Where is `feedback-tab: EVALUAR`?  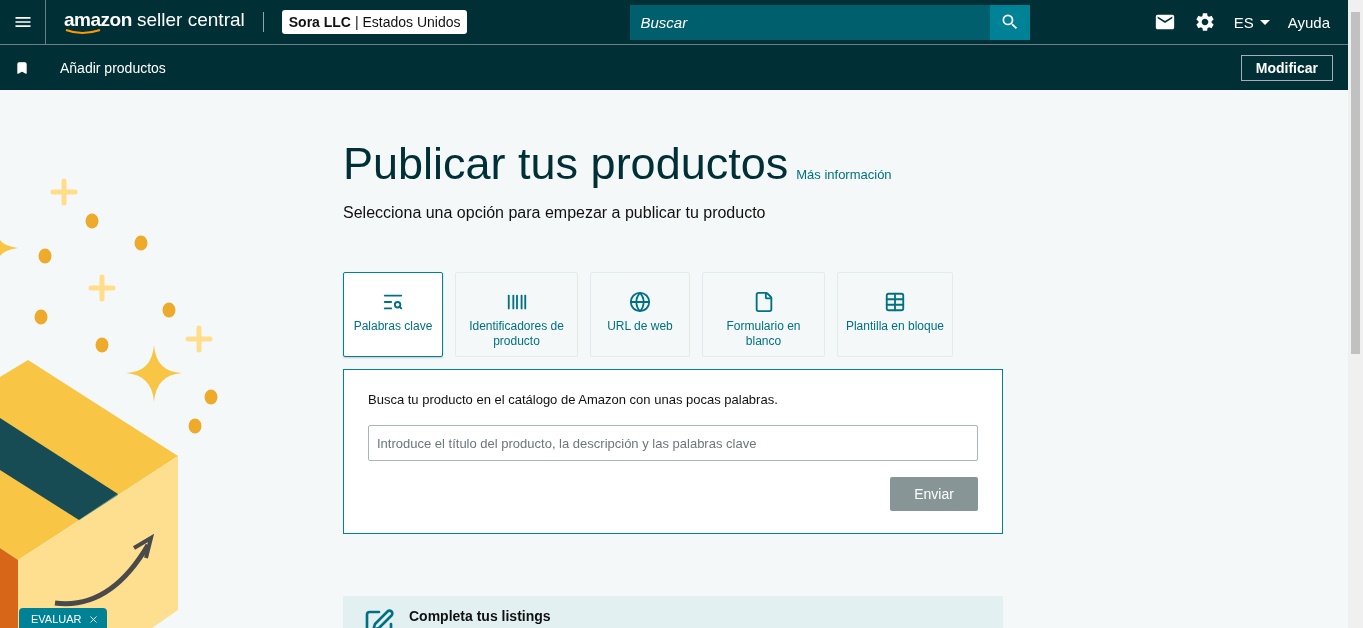 feedback-tab: EVALUAR is located at coordinates (63, 618).